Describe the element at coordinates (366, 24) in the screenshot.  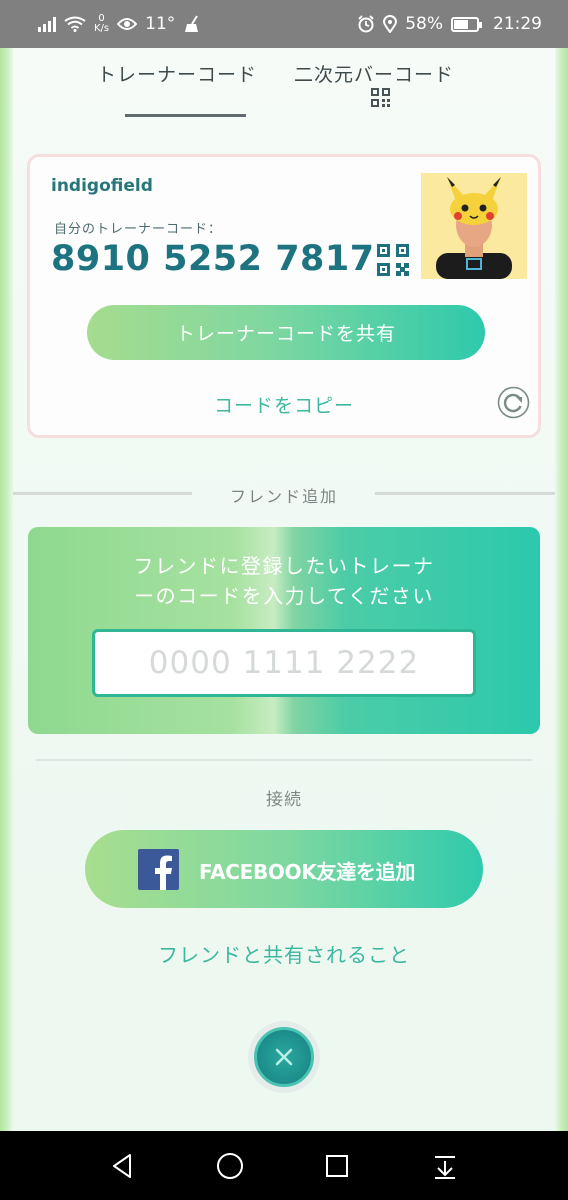
I see `alarm-icon` at that location.